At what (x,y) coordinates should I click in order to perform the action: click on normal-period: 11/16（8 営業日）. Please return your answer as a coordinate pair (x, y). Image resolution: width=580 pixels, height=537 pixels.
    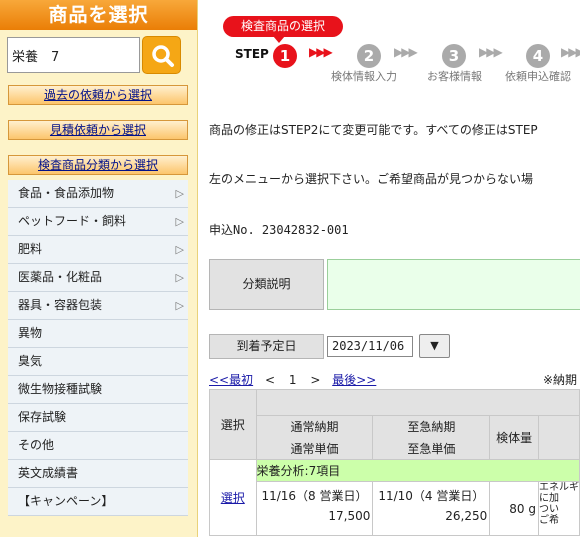
    Looking at the image, I should click on (314, 496).